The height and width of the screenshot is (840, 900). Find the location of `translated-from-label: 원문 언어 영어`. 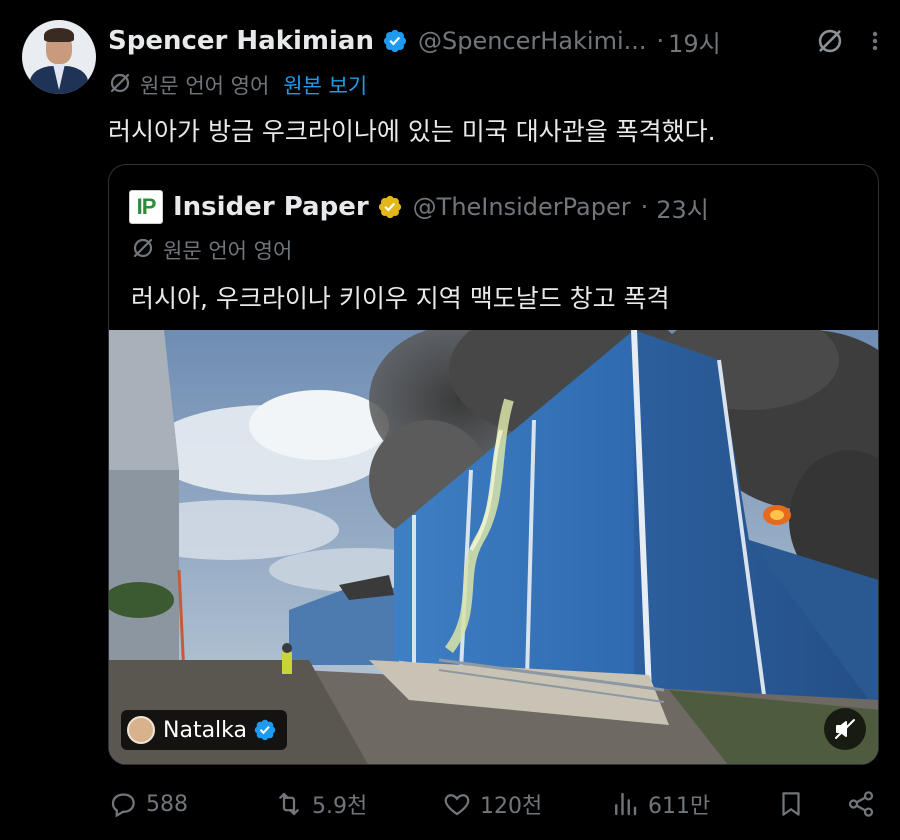

translated-from-label: 원문 언어 영어 is located at coordinates (205, 86).